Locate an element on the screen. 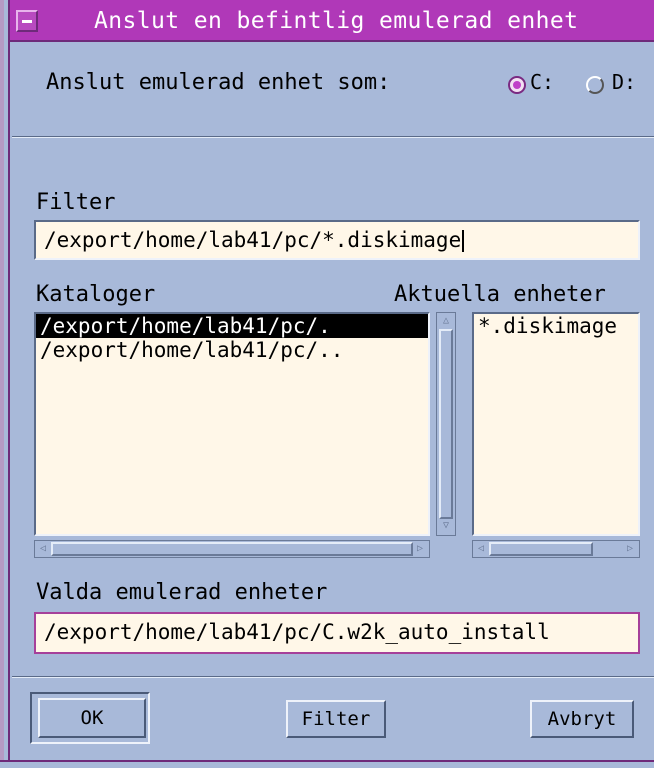 The image size is (654, 768). radio-c-label: C: is located at coordinates (542, 82).